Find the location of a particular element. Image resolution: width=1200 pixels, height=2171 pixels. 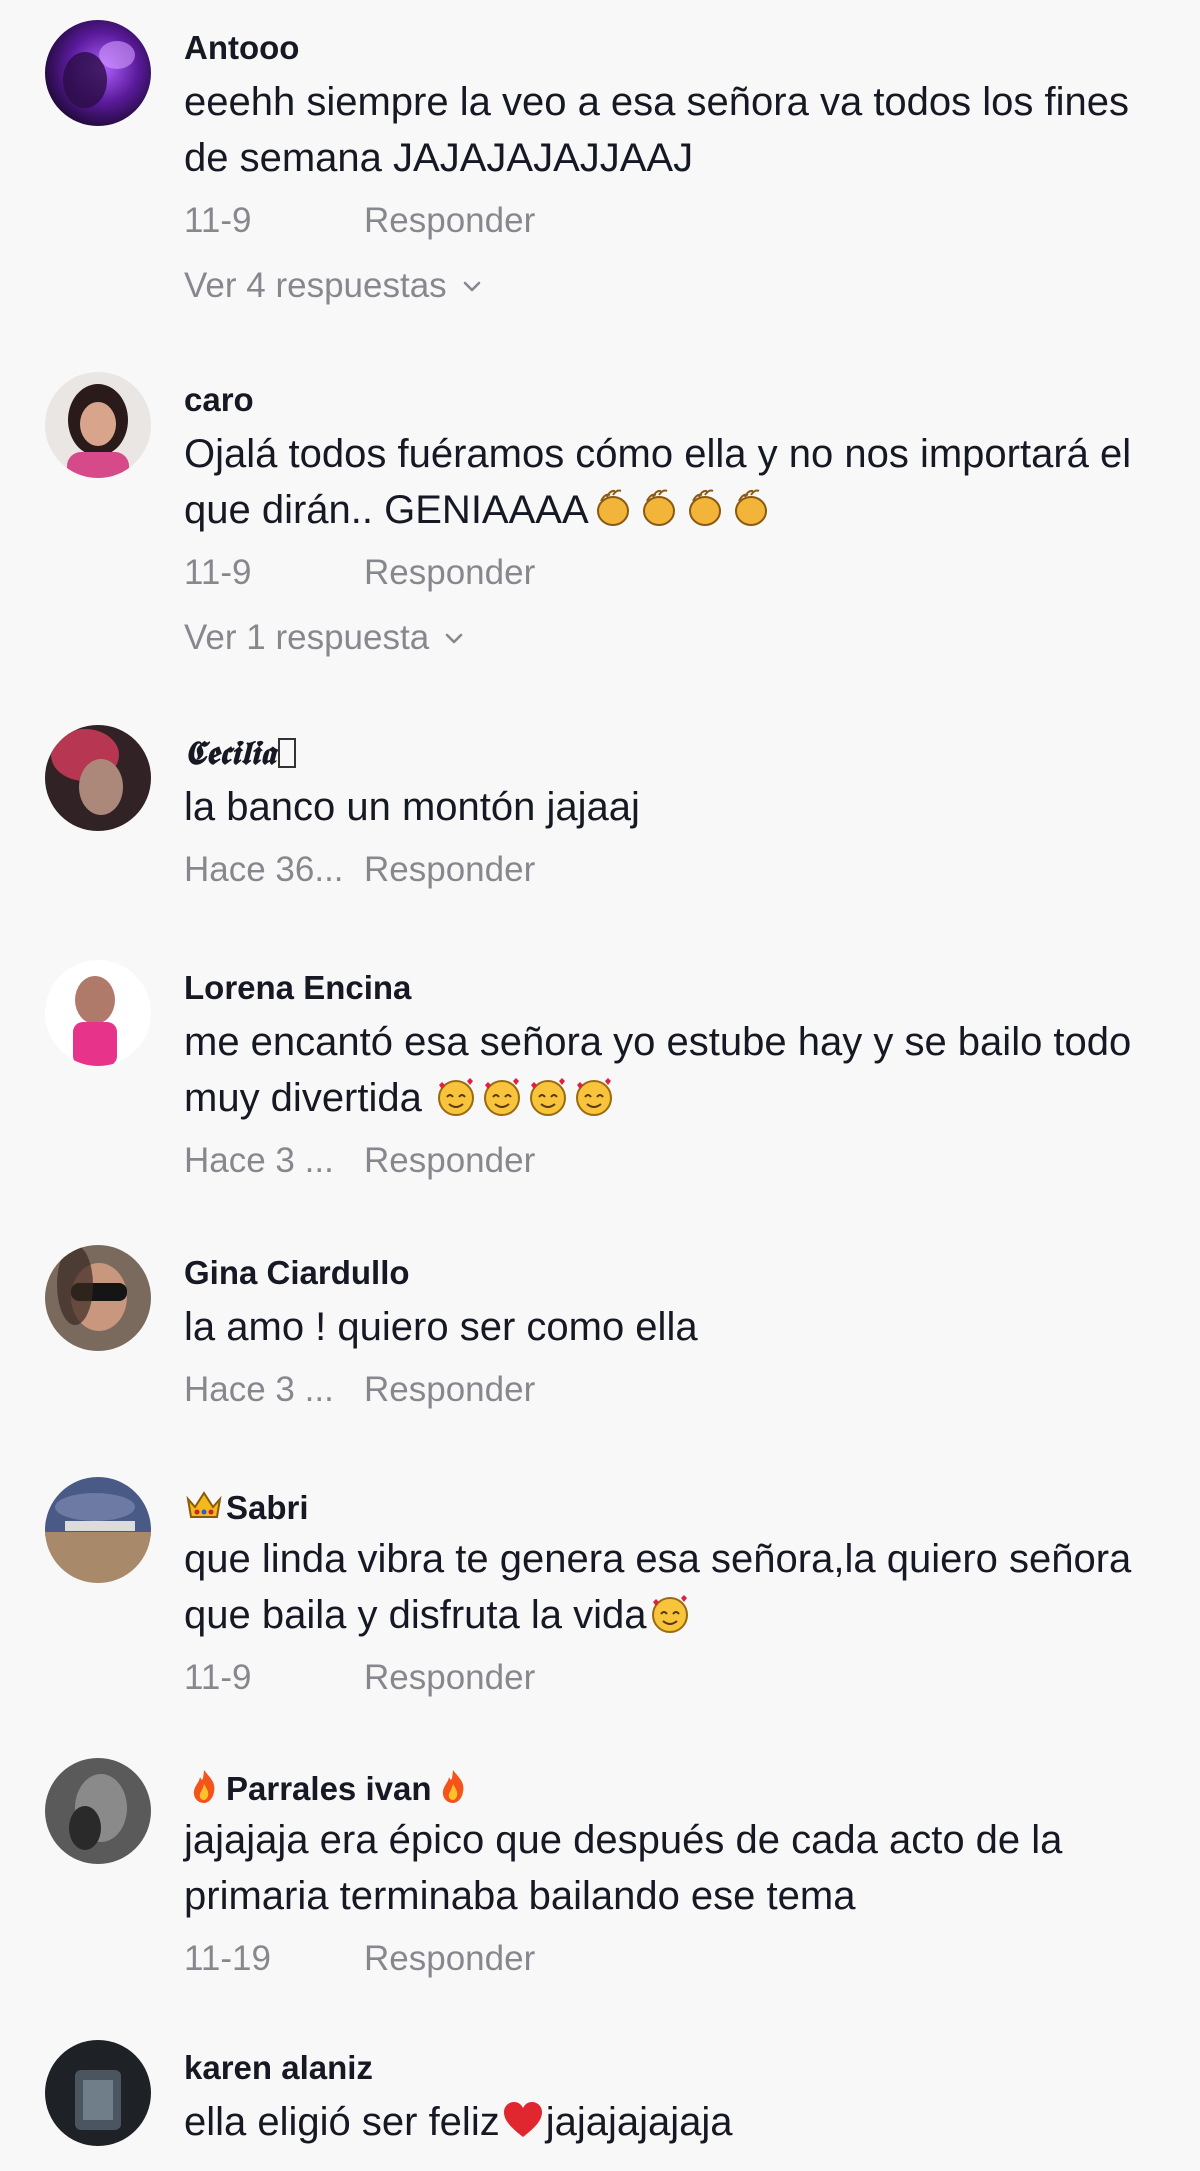

comment-username: 𝕮𝖊𝖈𝖎𝖑𝖎𝖆 is located at coordinates (682, 753).